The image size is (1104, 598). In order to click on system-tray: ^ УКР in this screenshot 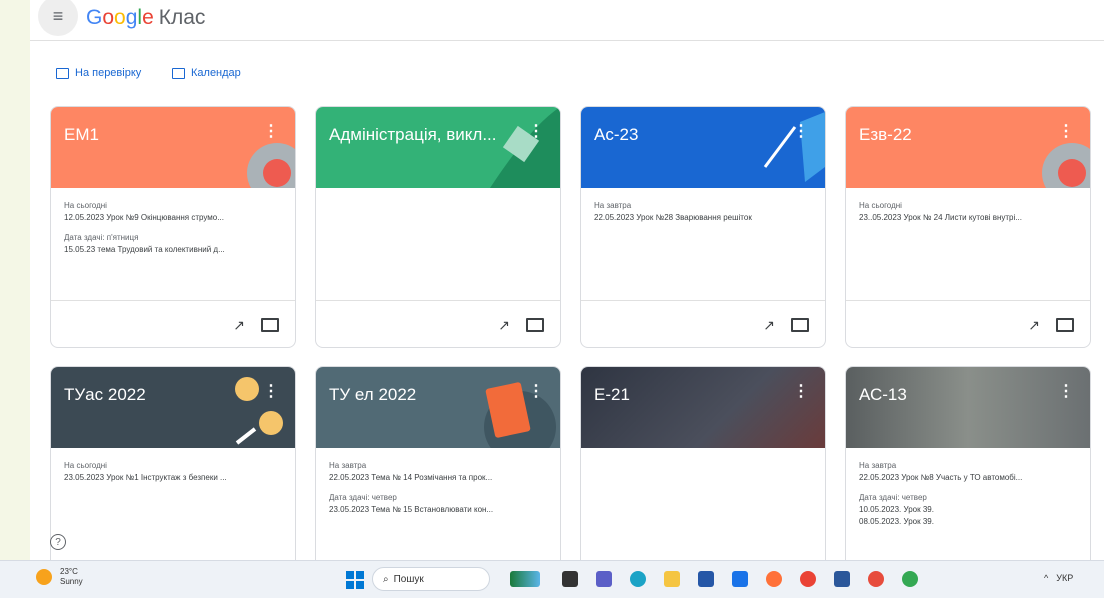, I will do `click(1058, 578)`.